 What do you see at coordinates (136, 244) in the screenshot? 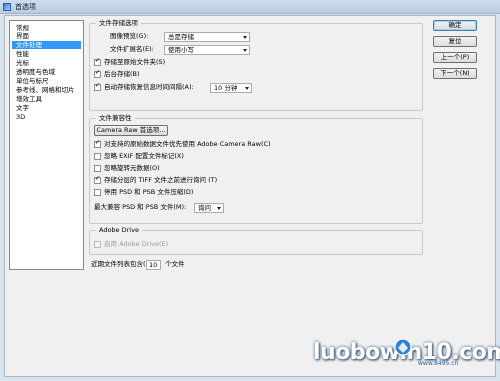
I see `enable-drive-label: 启用 Adobe Drive(E)` at bounding box center [136, 244].